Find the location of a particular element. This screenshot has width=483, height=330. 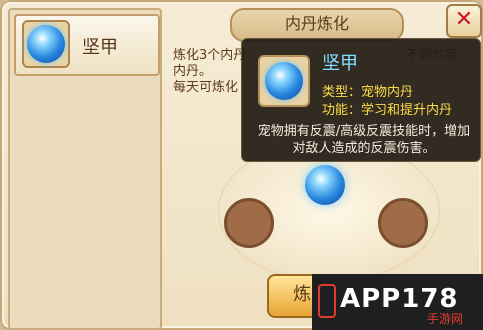

tooltip-function: 功能：学习和提升内丹 is located at coordinates (387, 110).